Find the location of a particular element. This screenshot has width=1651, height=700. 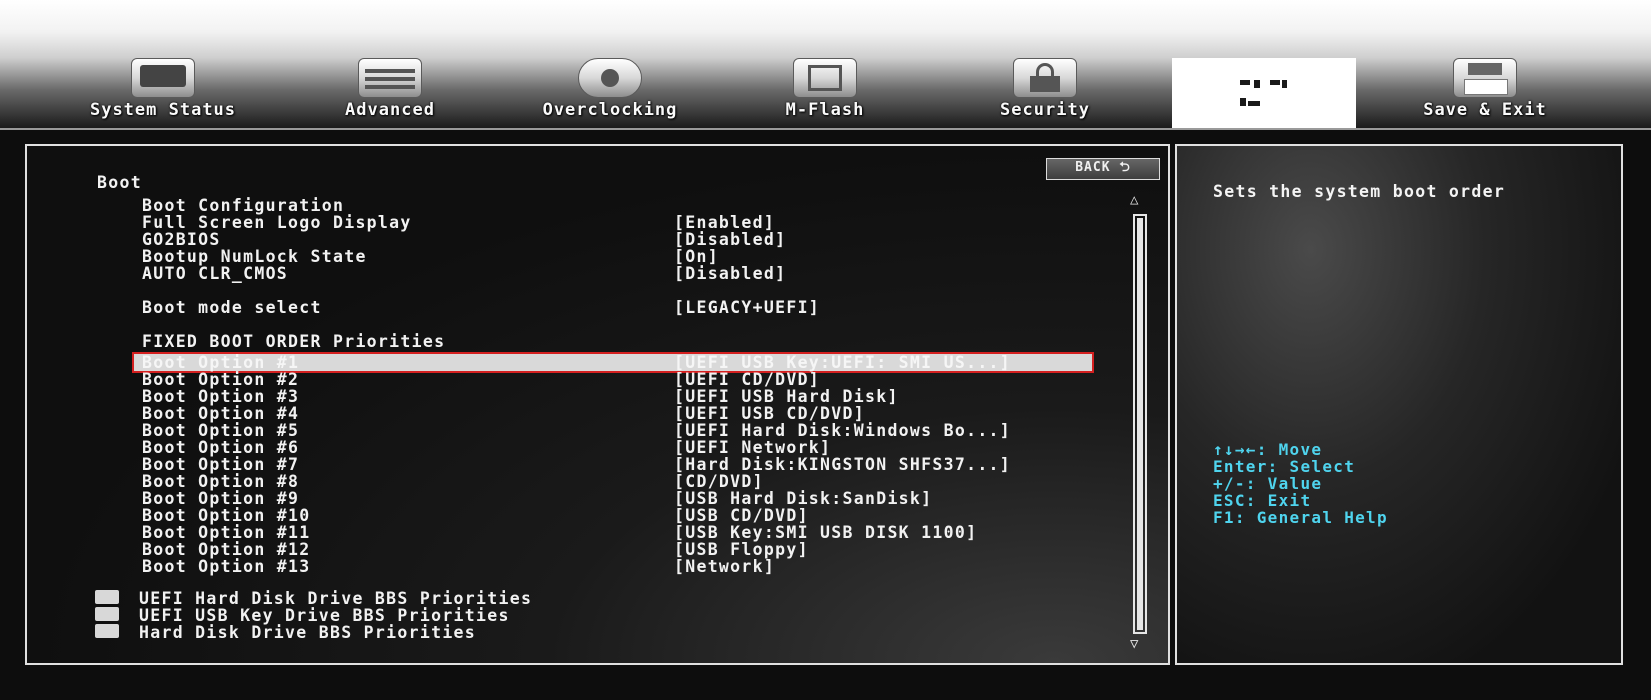

boot-option-value: [USB CD/DVD] is located at coordinates (741, 515).